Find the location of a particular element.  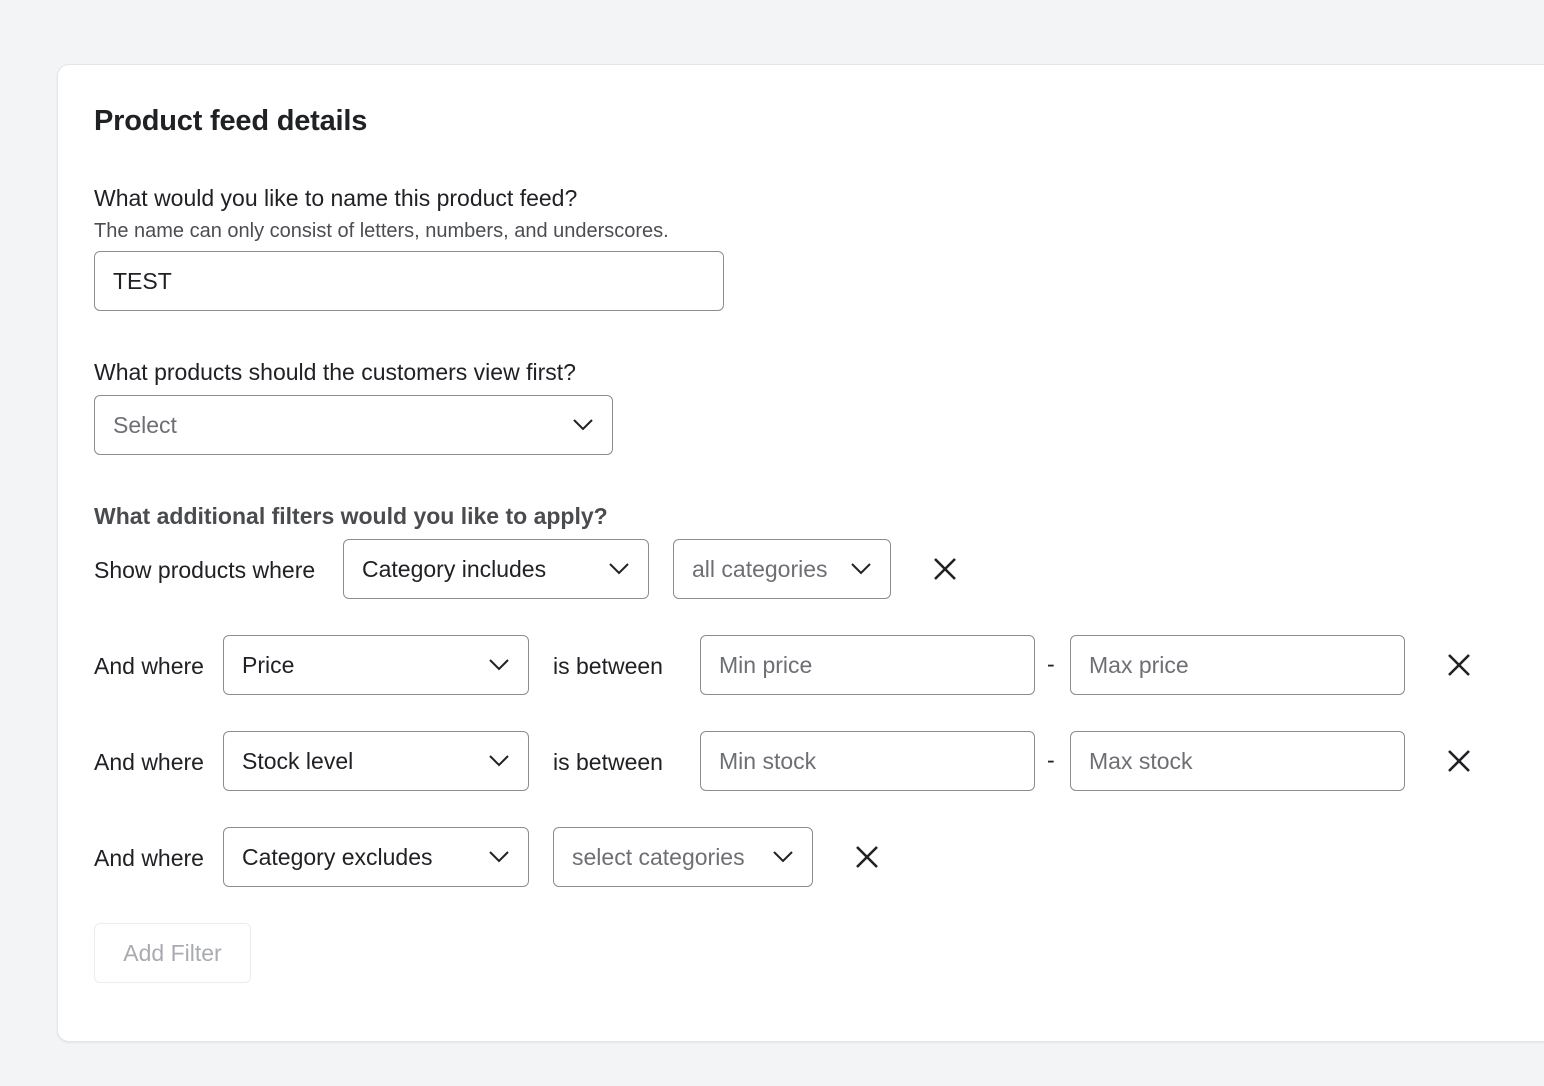

filter-row-4-field-select: Category excludes is located at coordinates (376, 857).